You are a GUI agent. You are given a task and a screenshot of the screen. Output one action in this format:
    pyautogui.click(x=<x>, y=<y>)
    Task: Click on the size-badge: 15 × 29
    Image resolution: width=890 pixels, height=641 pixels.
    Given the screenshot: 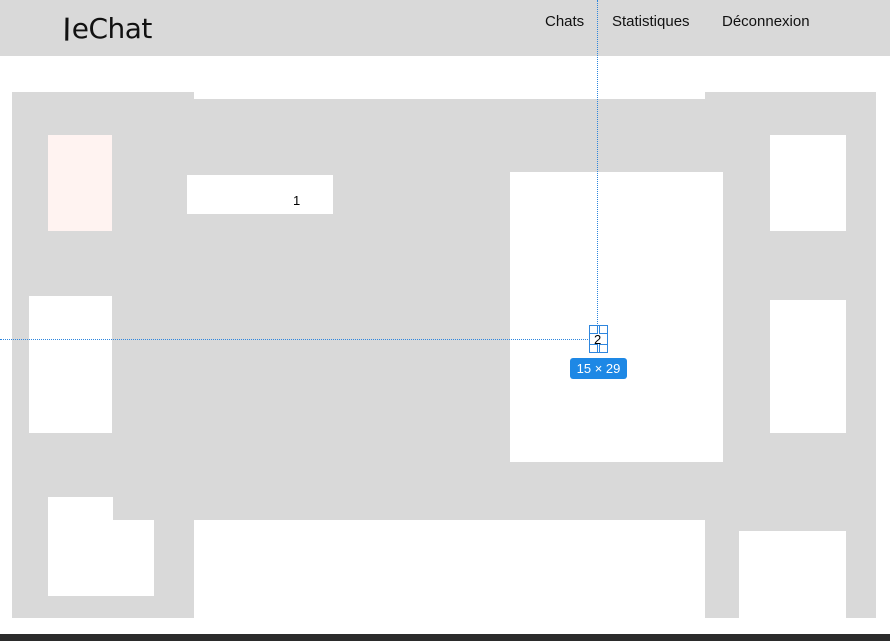 What is the action you would take?
    pyautogui.click(x=598, y=368)
    